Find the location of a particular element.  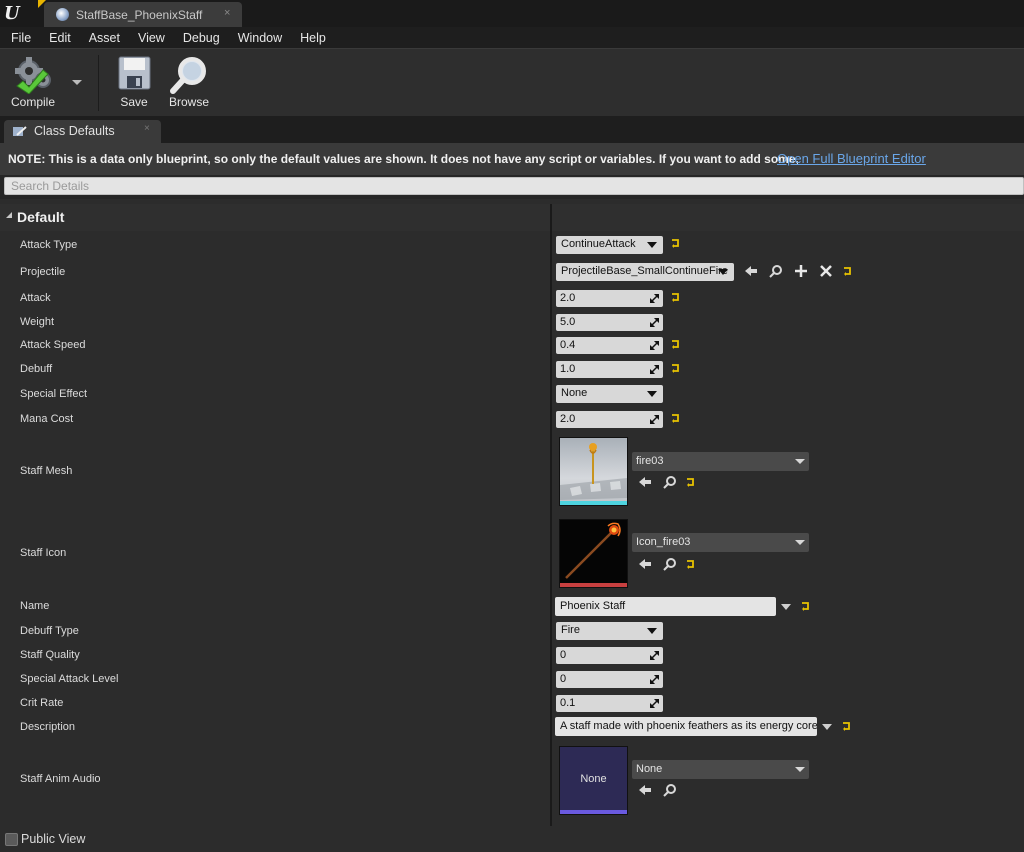

save-disk-icon is located at coordinates (134, 73).